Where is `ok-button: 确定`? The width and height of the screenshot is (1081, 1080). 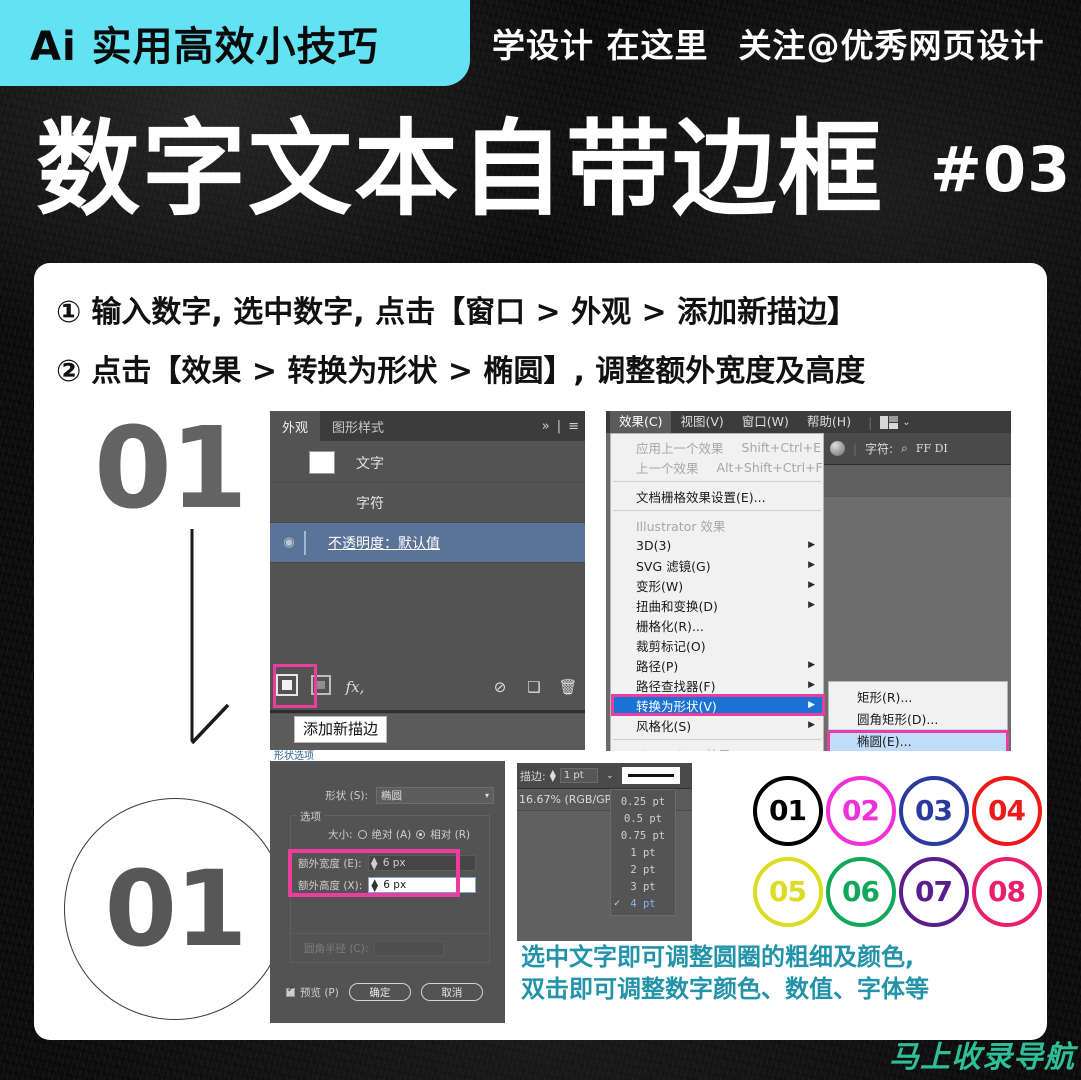
ok-button: 确定 is located at coordinates (379, 992).